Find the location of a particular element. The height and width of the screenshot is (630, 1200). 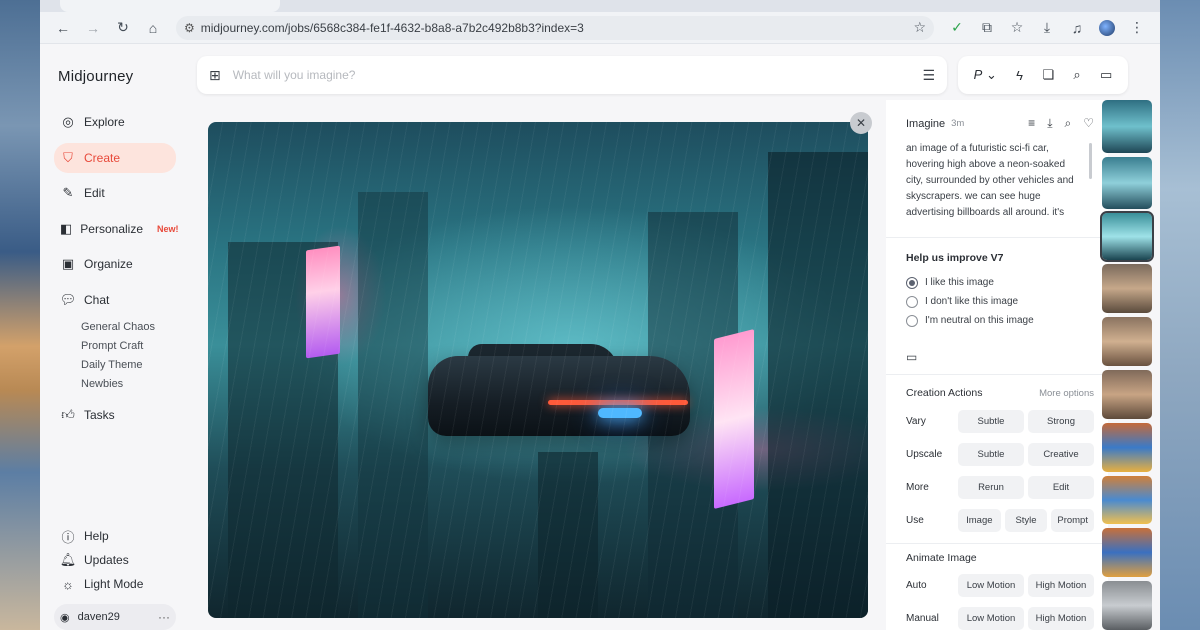

more-dots-icon: ··· is located at coordinates (164, 617).